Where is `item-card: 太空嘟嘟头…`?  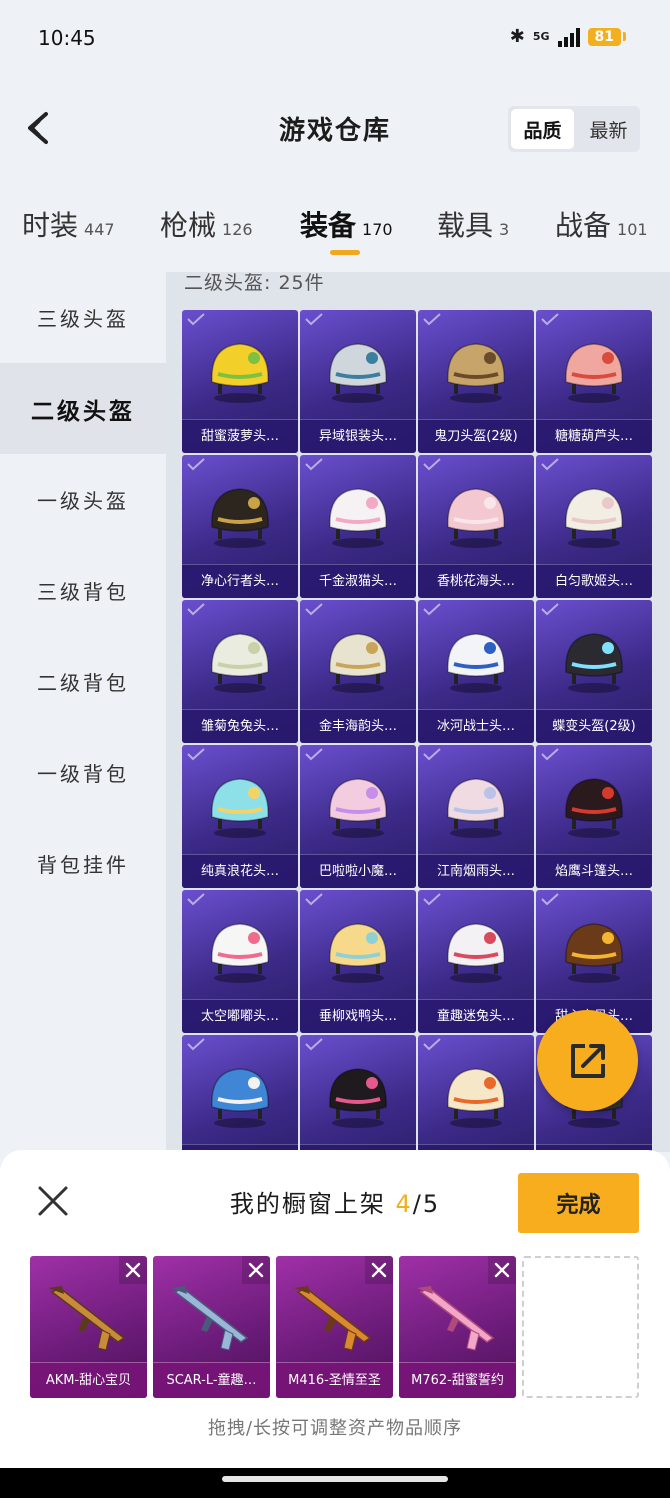
item-card: 太空嘟嘟头… is located at coordinates (240, 961).